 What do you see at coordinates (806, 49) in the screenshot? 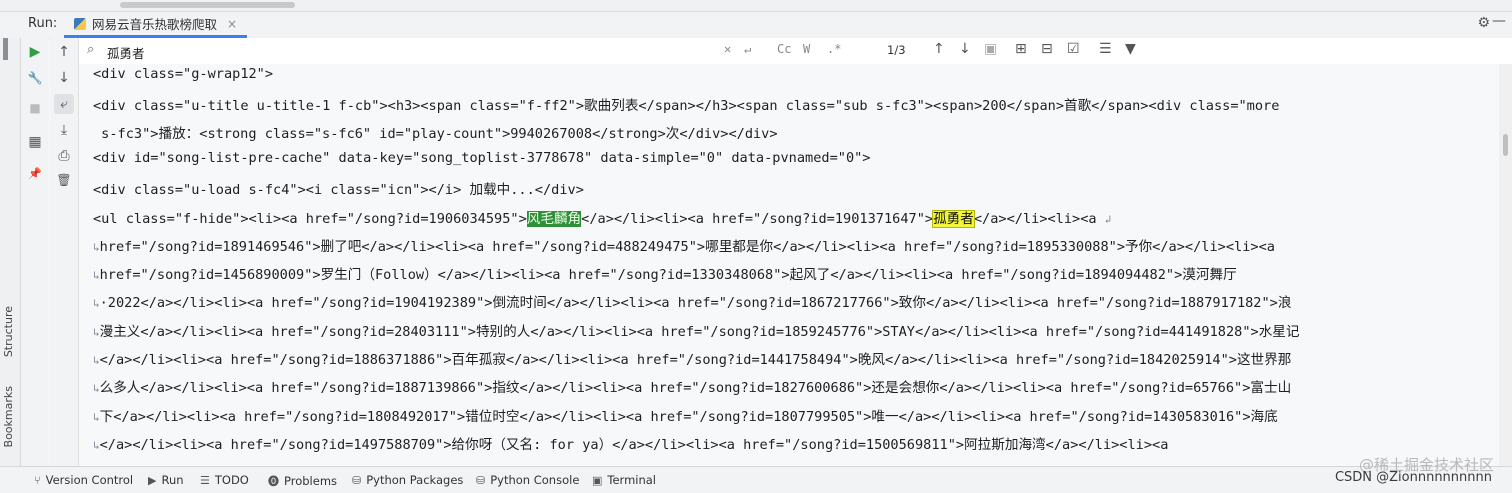
I see `whole-words-toggle: W` at bounding box center [806, 49].